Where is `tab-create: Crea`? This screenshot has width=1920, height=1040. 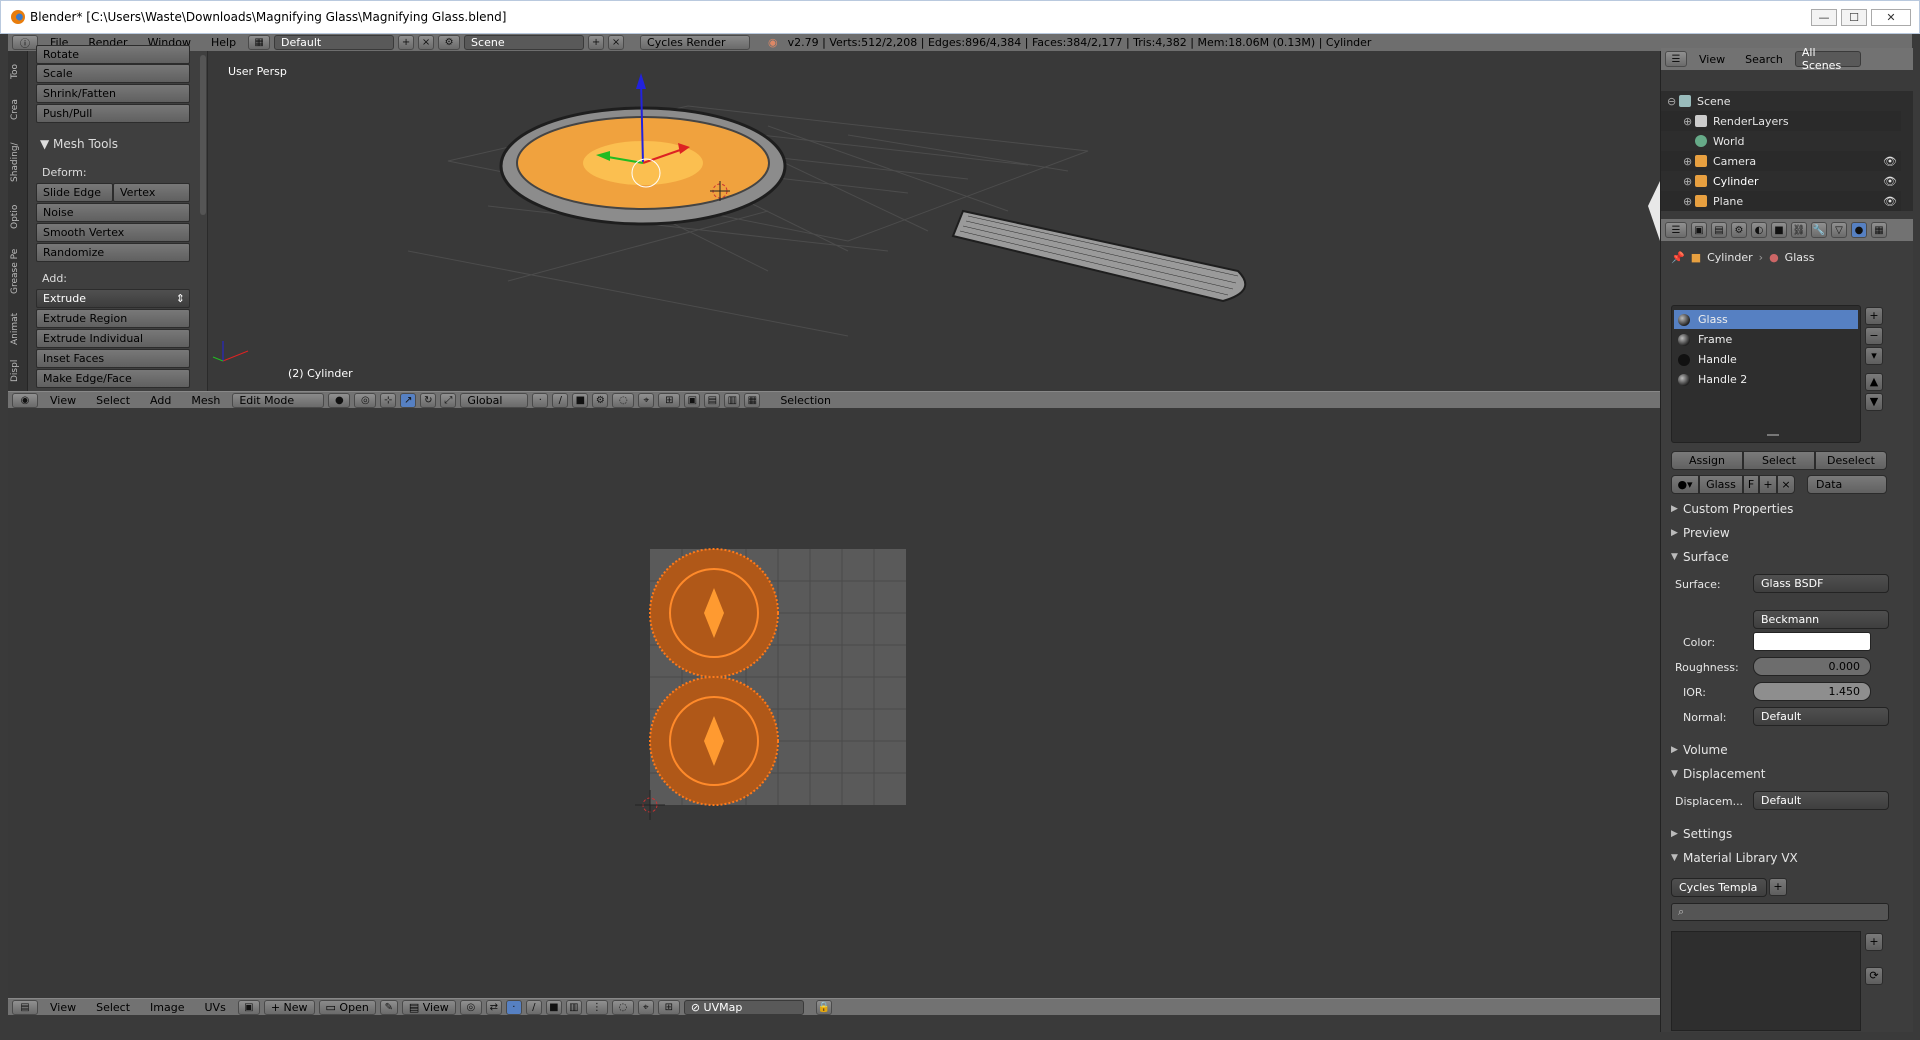 tab-create: Crea is located at coordinates (18, 110).